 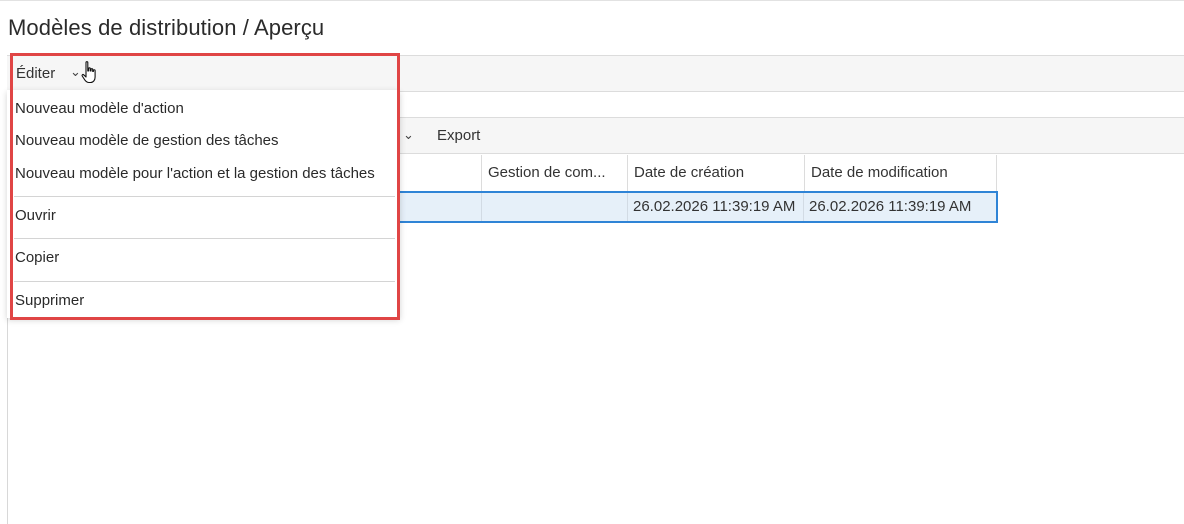 I want to click on menu-item-open: Ouvrir, so click(x=35, y=215).